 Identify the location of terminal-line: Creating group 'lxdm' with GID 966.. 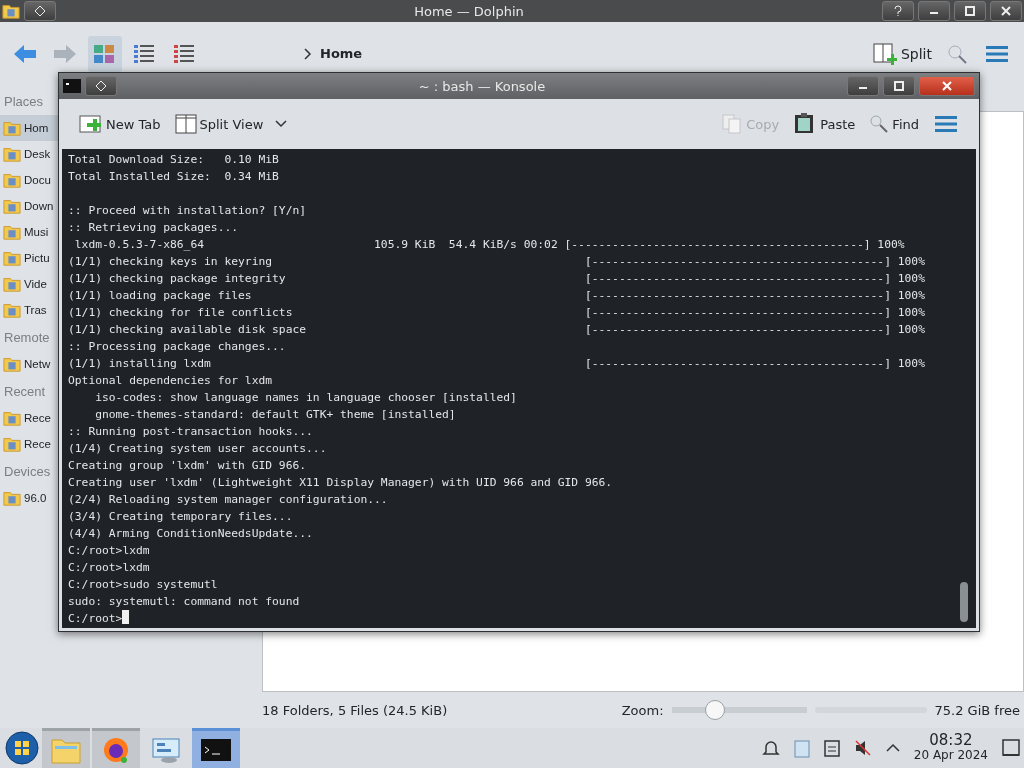
(187, 465).